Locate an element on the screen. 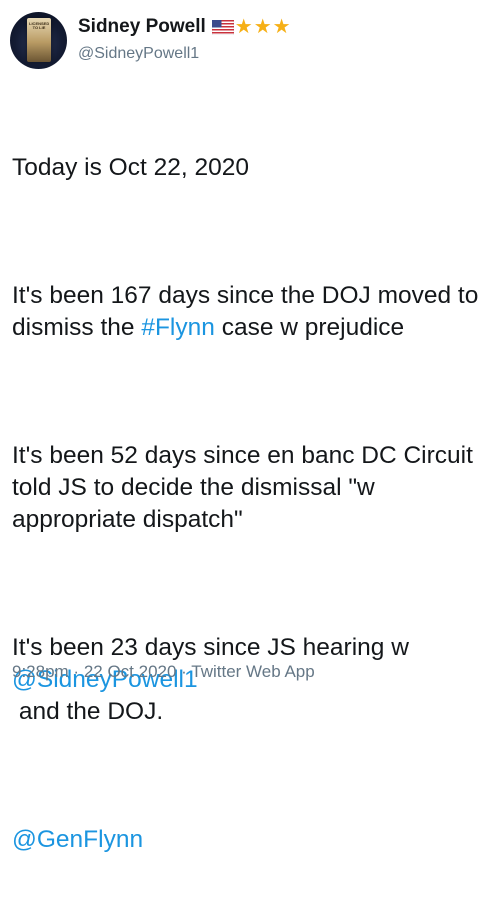 The width and height of the screenshot is (498, 920). tweet-paragraph: @GenFlynn is located at coordinates (251, 840).